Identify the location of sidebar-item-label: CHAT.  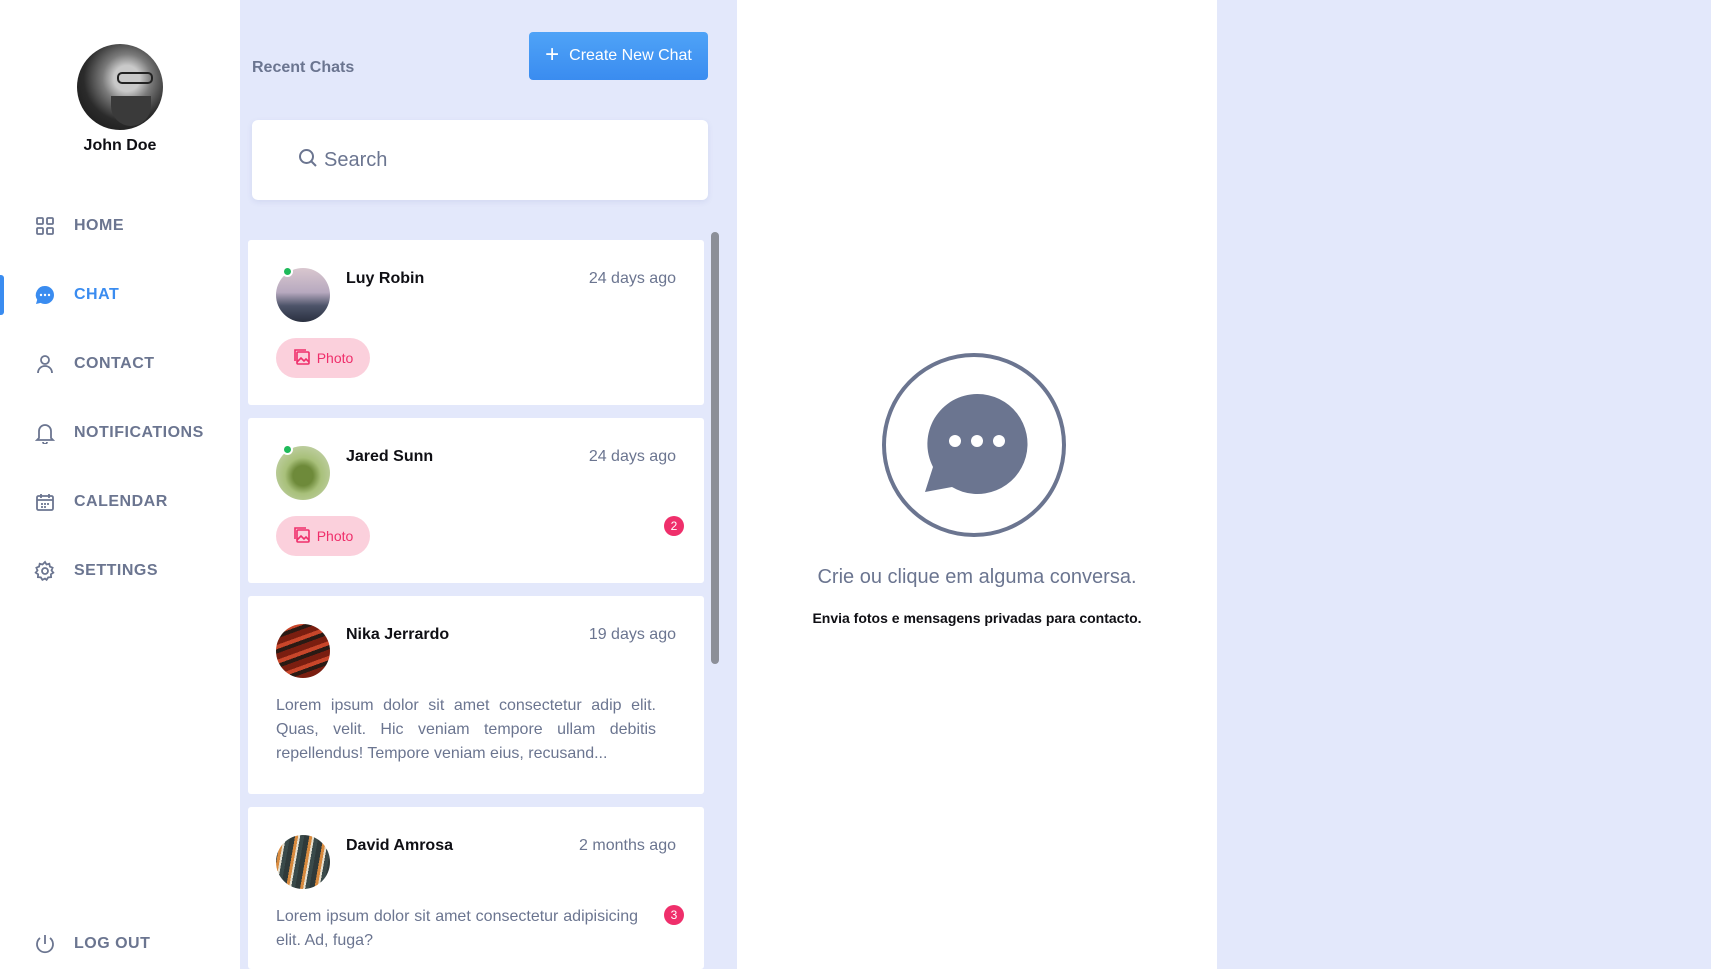
(97, 294).